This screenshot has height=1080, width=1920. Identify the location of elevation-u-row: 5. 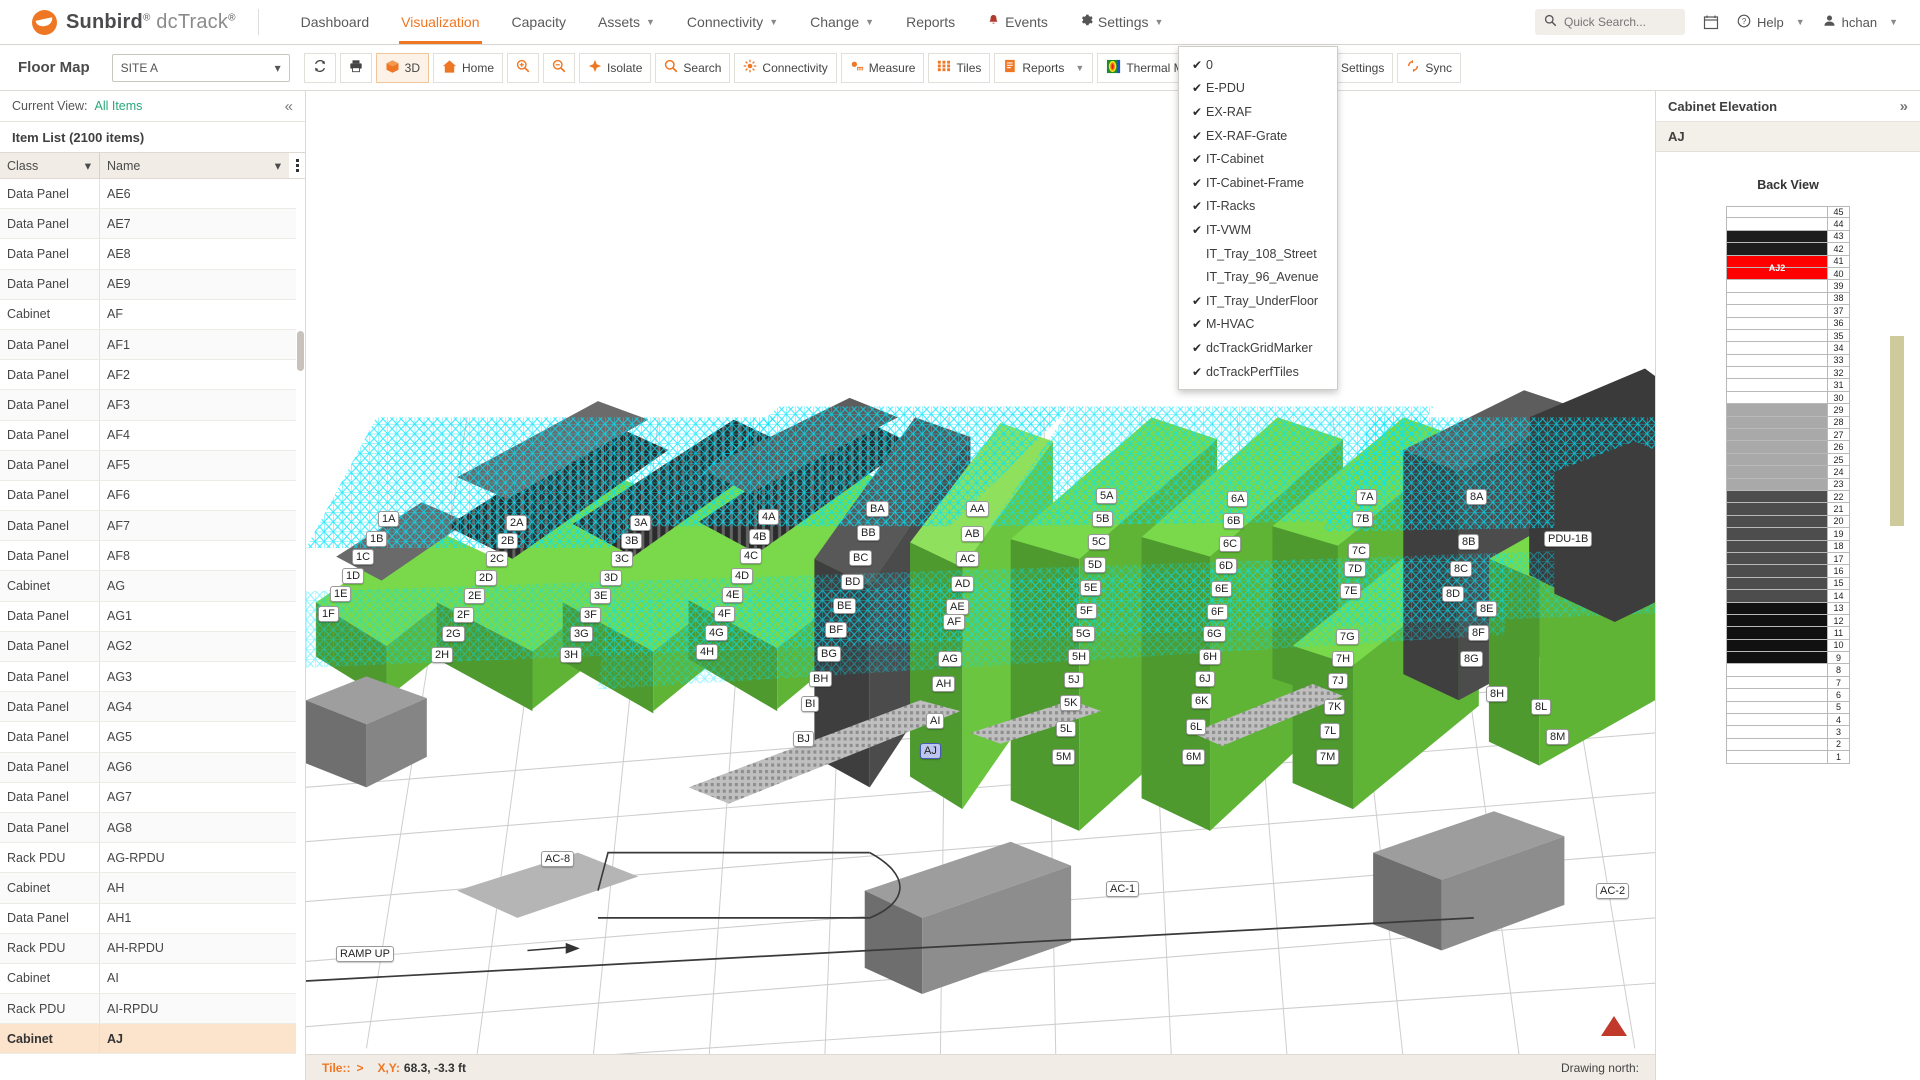
(1788, 708).